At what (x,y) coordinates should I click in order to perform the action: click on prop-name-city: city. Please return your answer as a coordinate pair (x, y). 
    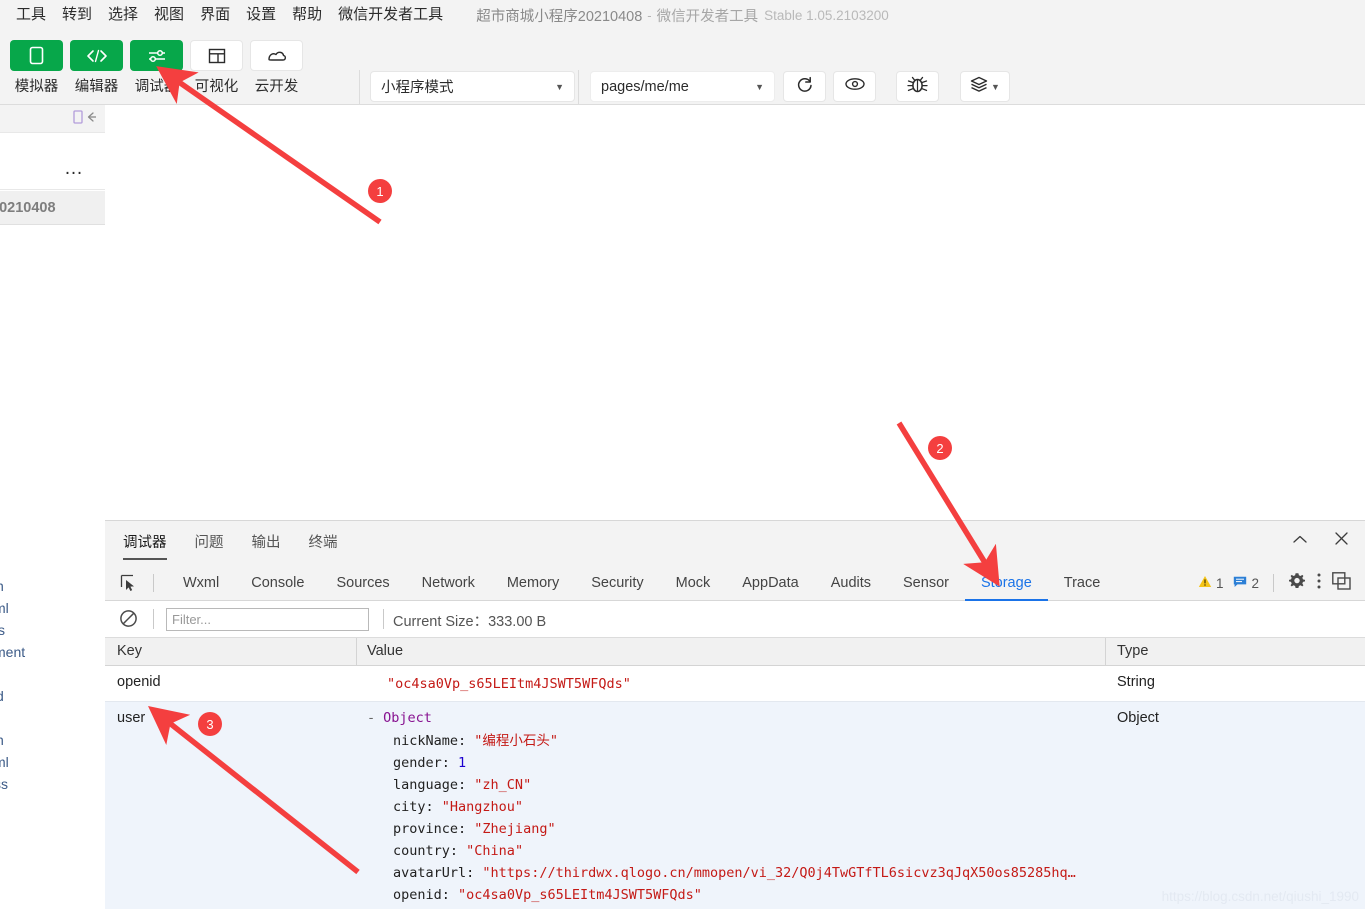
    Looking at the image, I should click on (409, 807).